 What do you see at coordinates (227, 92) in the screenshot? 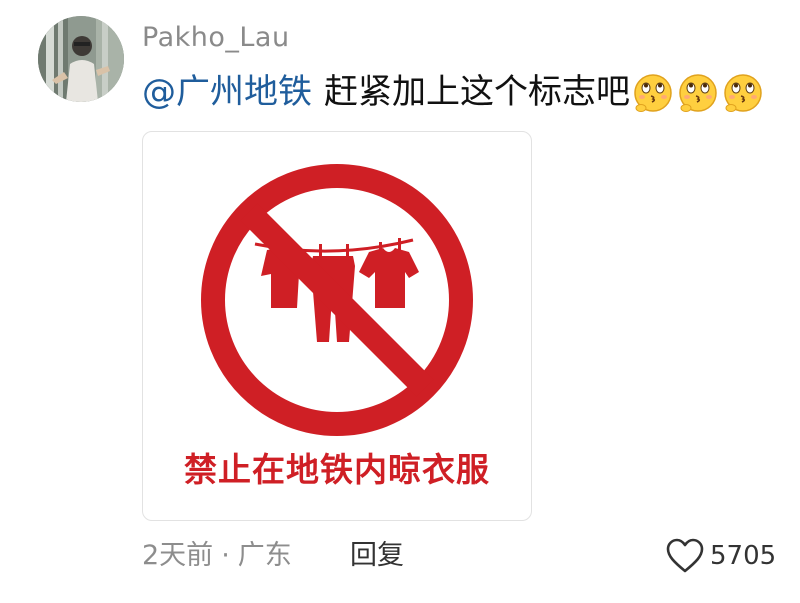
I see `mention-link: @广州地铁` at bounding box center [227, 92].